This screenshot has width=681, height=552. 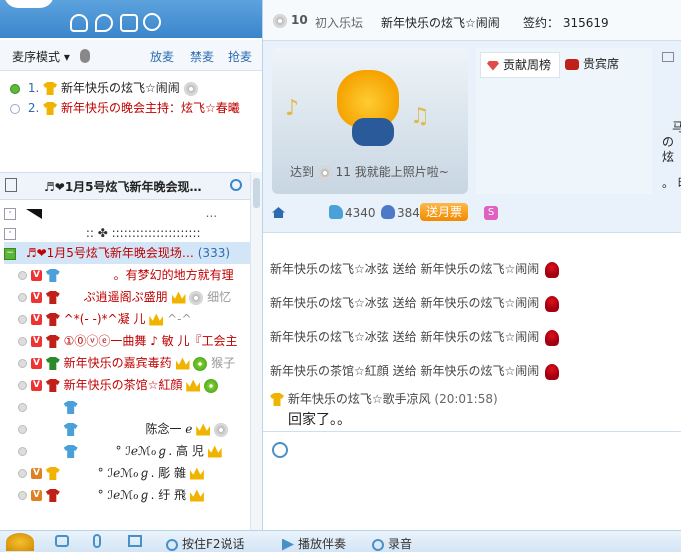 What do you see at coordinates (256, 193) in the screenshot?
I see `scroll-thumb` at bounding box center [256, 193].